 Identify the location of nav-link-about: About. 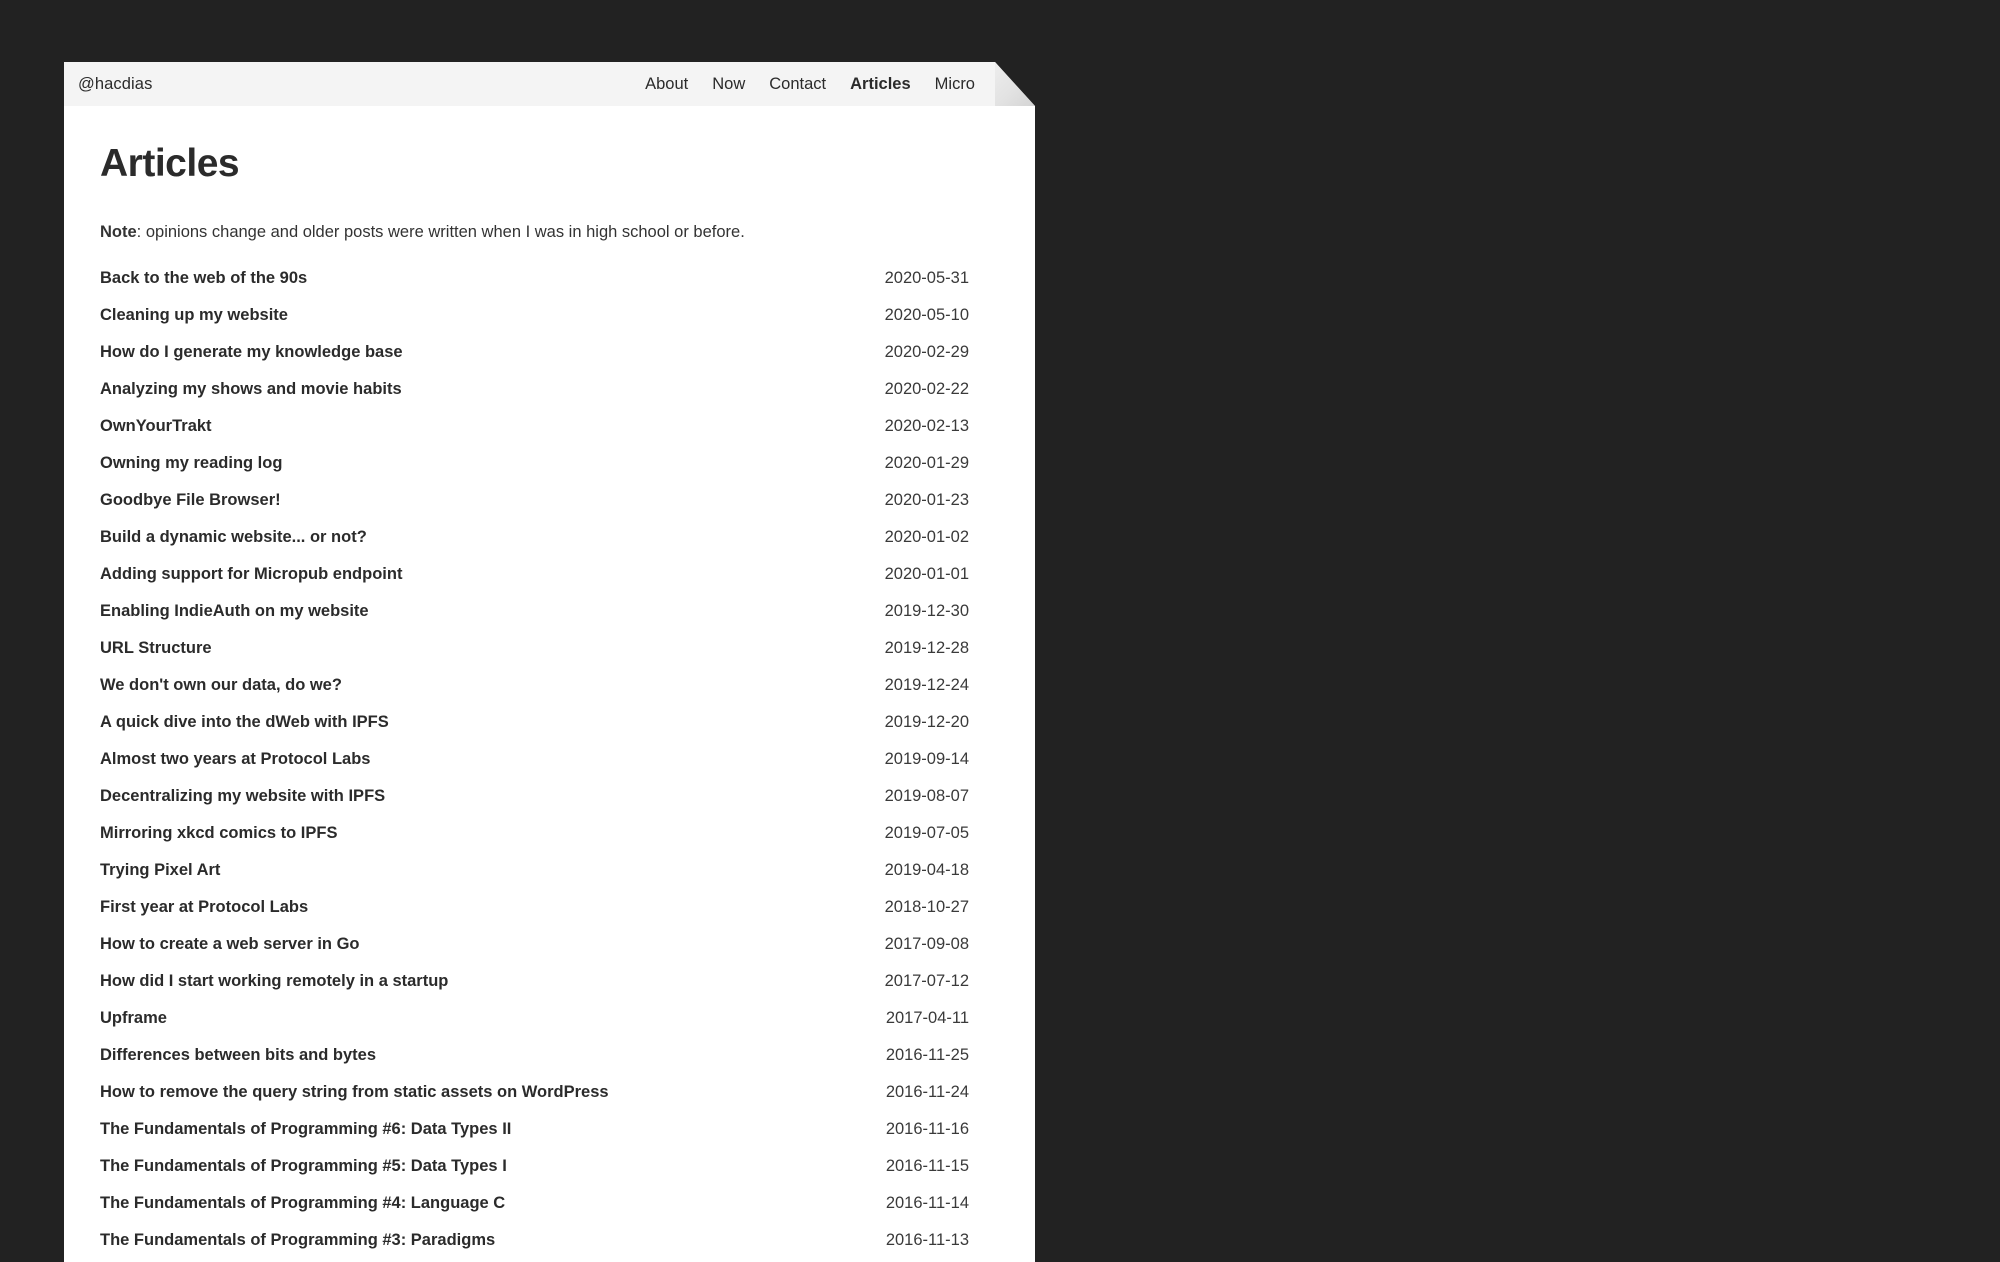
(666, 84).